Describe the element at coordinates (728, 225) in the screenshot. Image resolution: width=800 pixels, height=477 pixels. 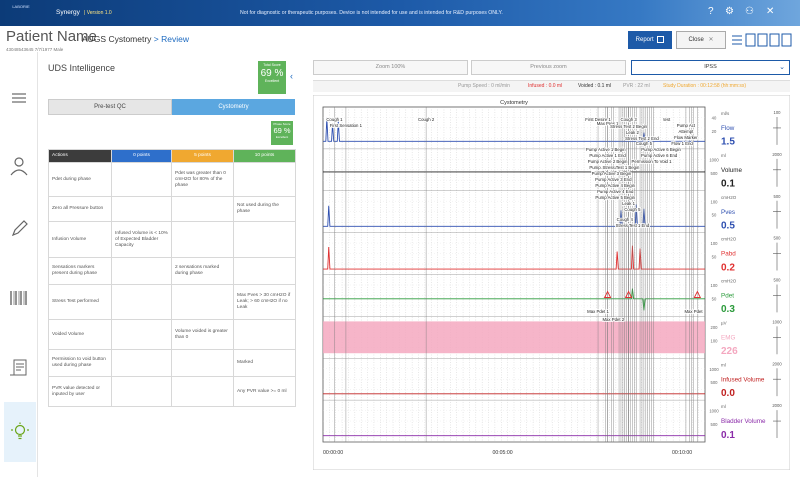
I see `channel-value: 0.5` at that location.